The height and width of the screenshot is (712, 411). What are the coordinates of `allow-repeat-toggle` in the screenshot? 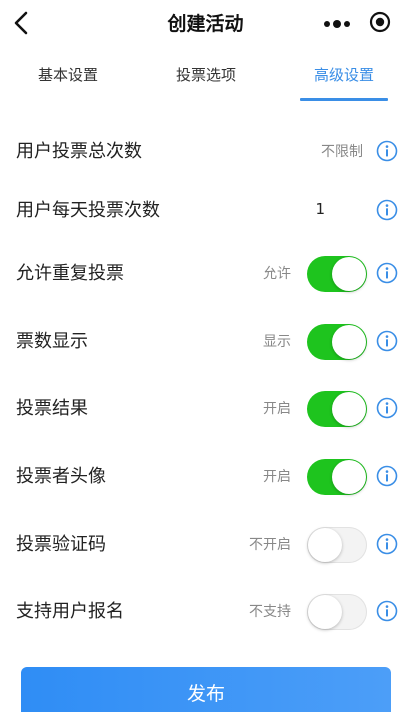 It's located at (337, 274).